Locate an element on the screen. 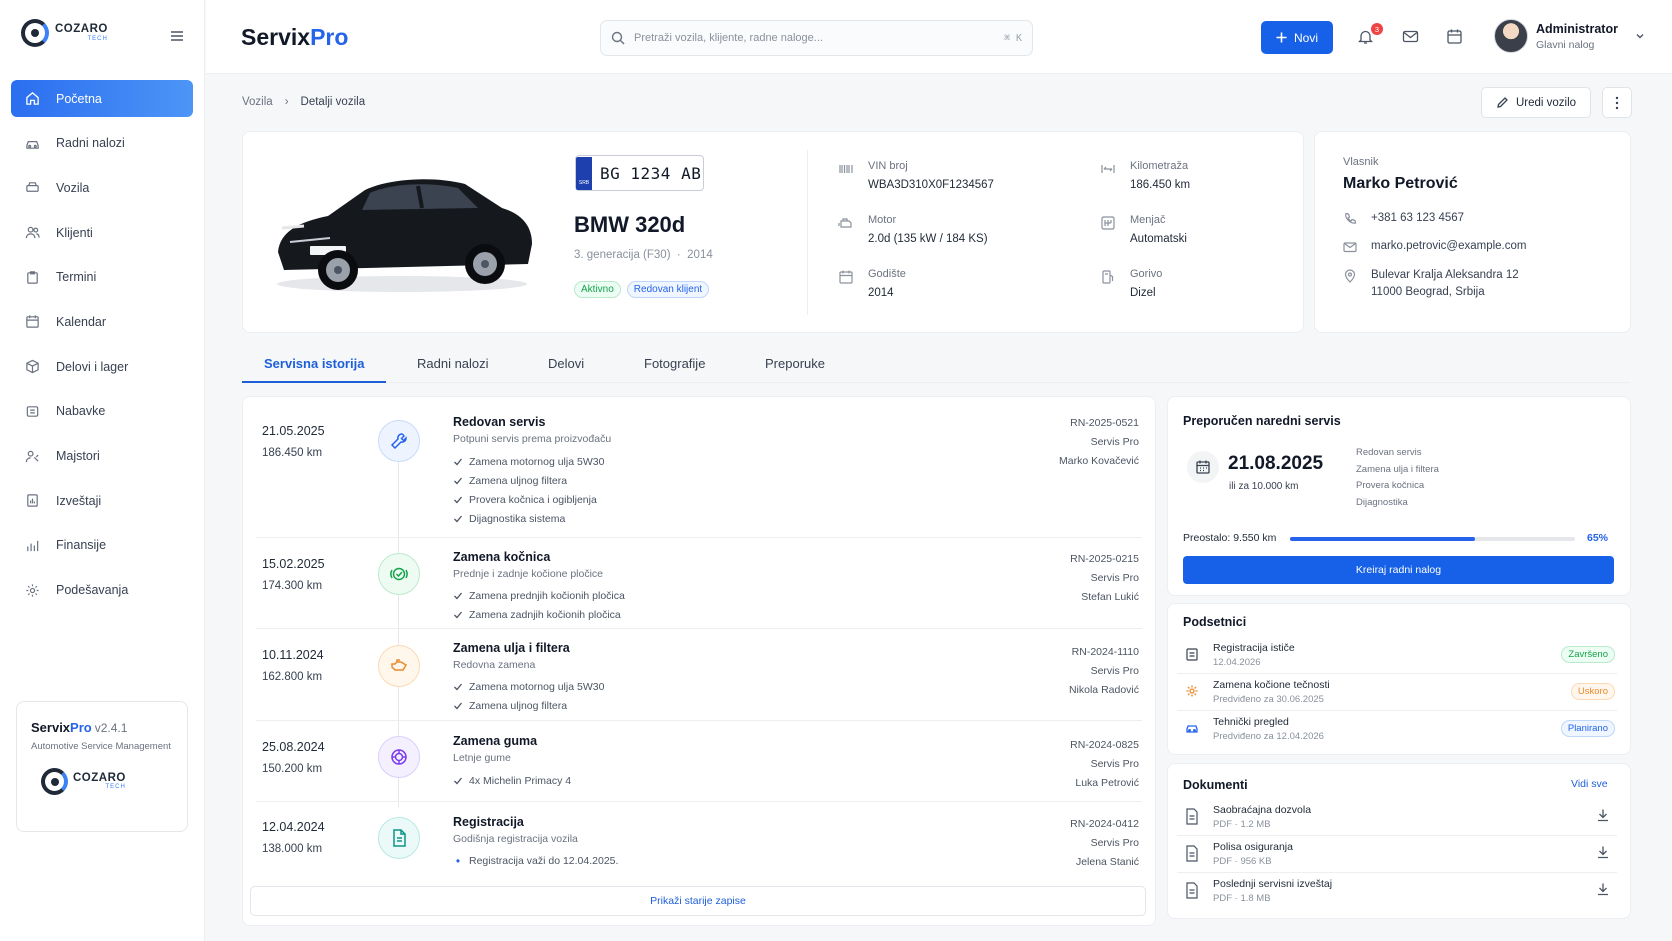 The height and width of the screenshot is (941, 1672). service-progress-bar is located at coordinates (1432, 539).